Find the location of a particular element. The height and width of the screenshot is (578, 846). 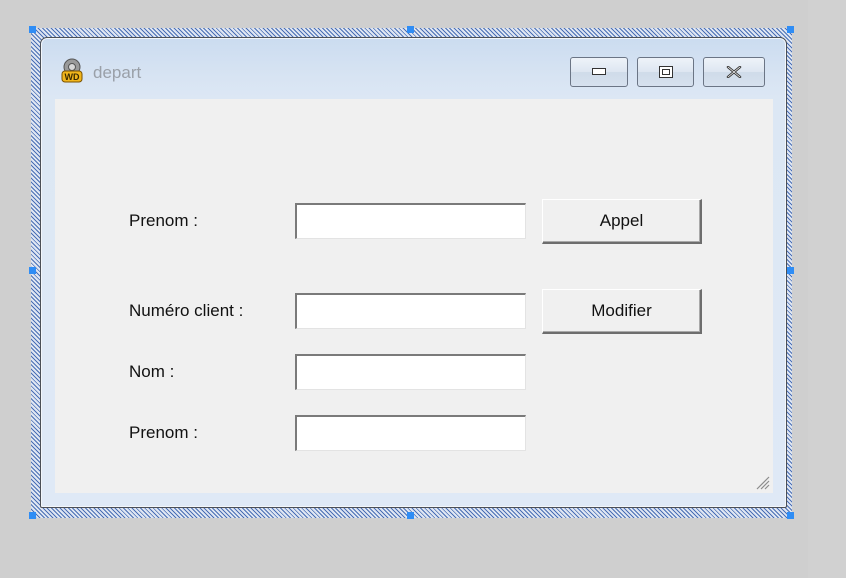

close-button is located at coordinates (734, 72).